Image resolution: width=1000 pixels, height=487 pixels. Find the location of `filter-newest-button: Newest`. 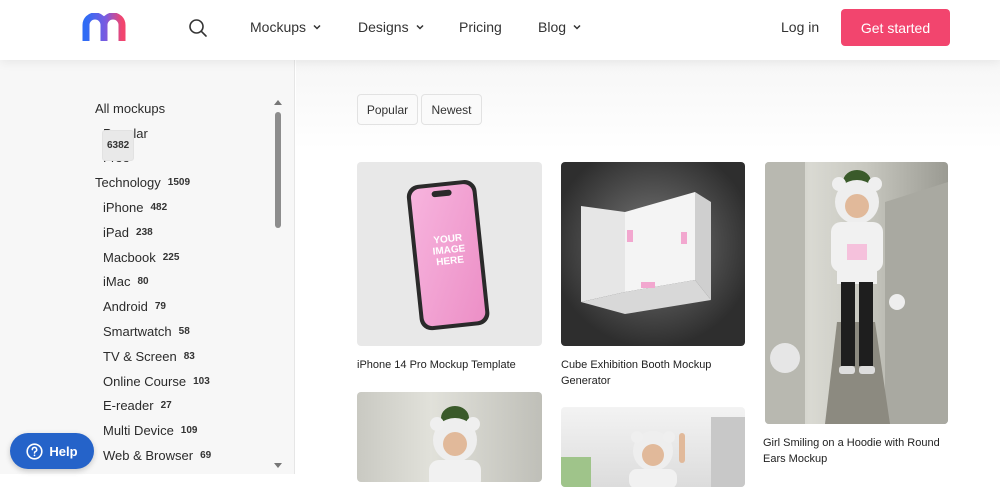

filter-newest-button: Newest is located at coordinates (451, 109).